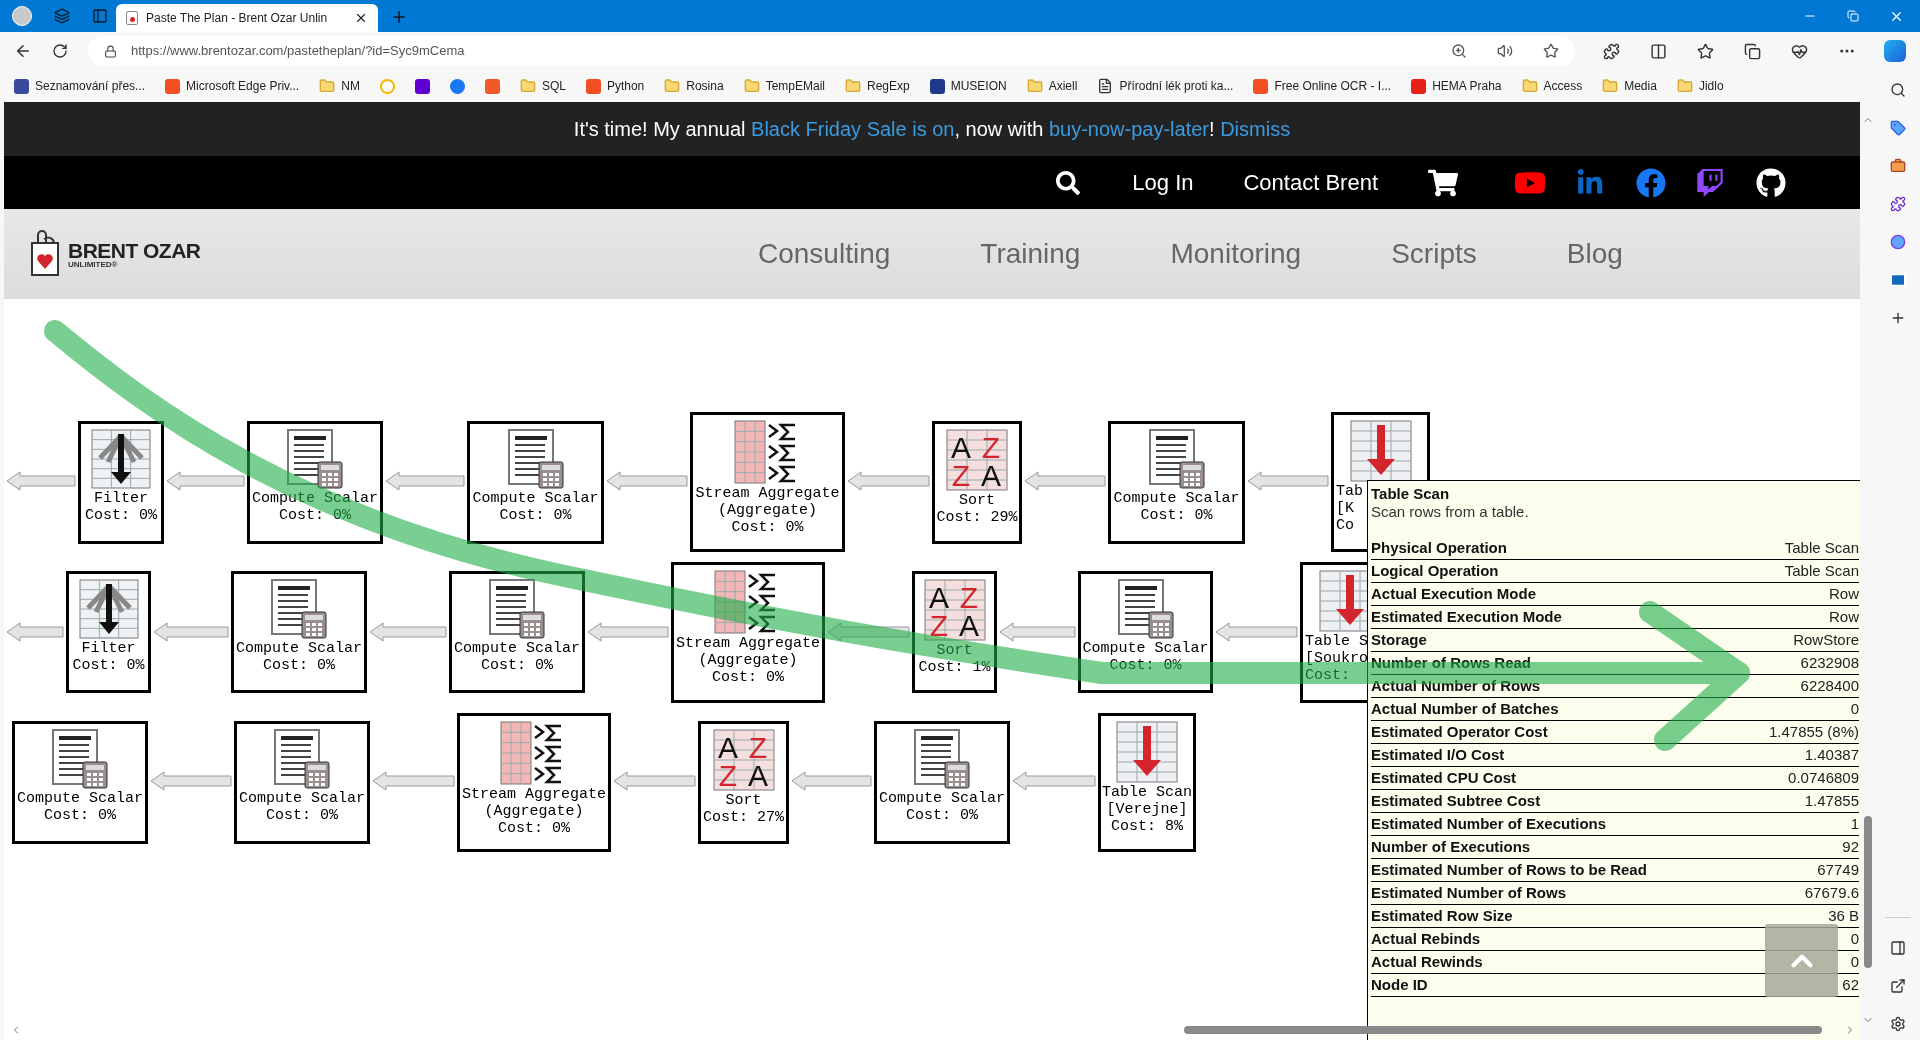 The height and width of the screenshot is (1040, 1920). Describe the element at coordinates (93, 264) in the screenshot. I see `logo-tagline: UNLIMITED®` at that location.